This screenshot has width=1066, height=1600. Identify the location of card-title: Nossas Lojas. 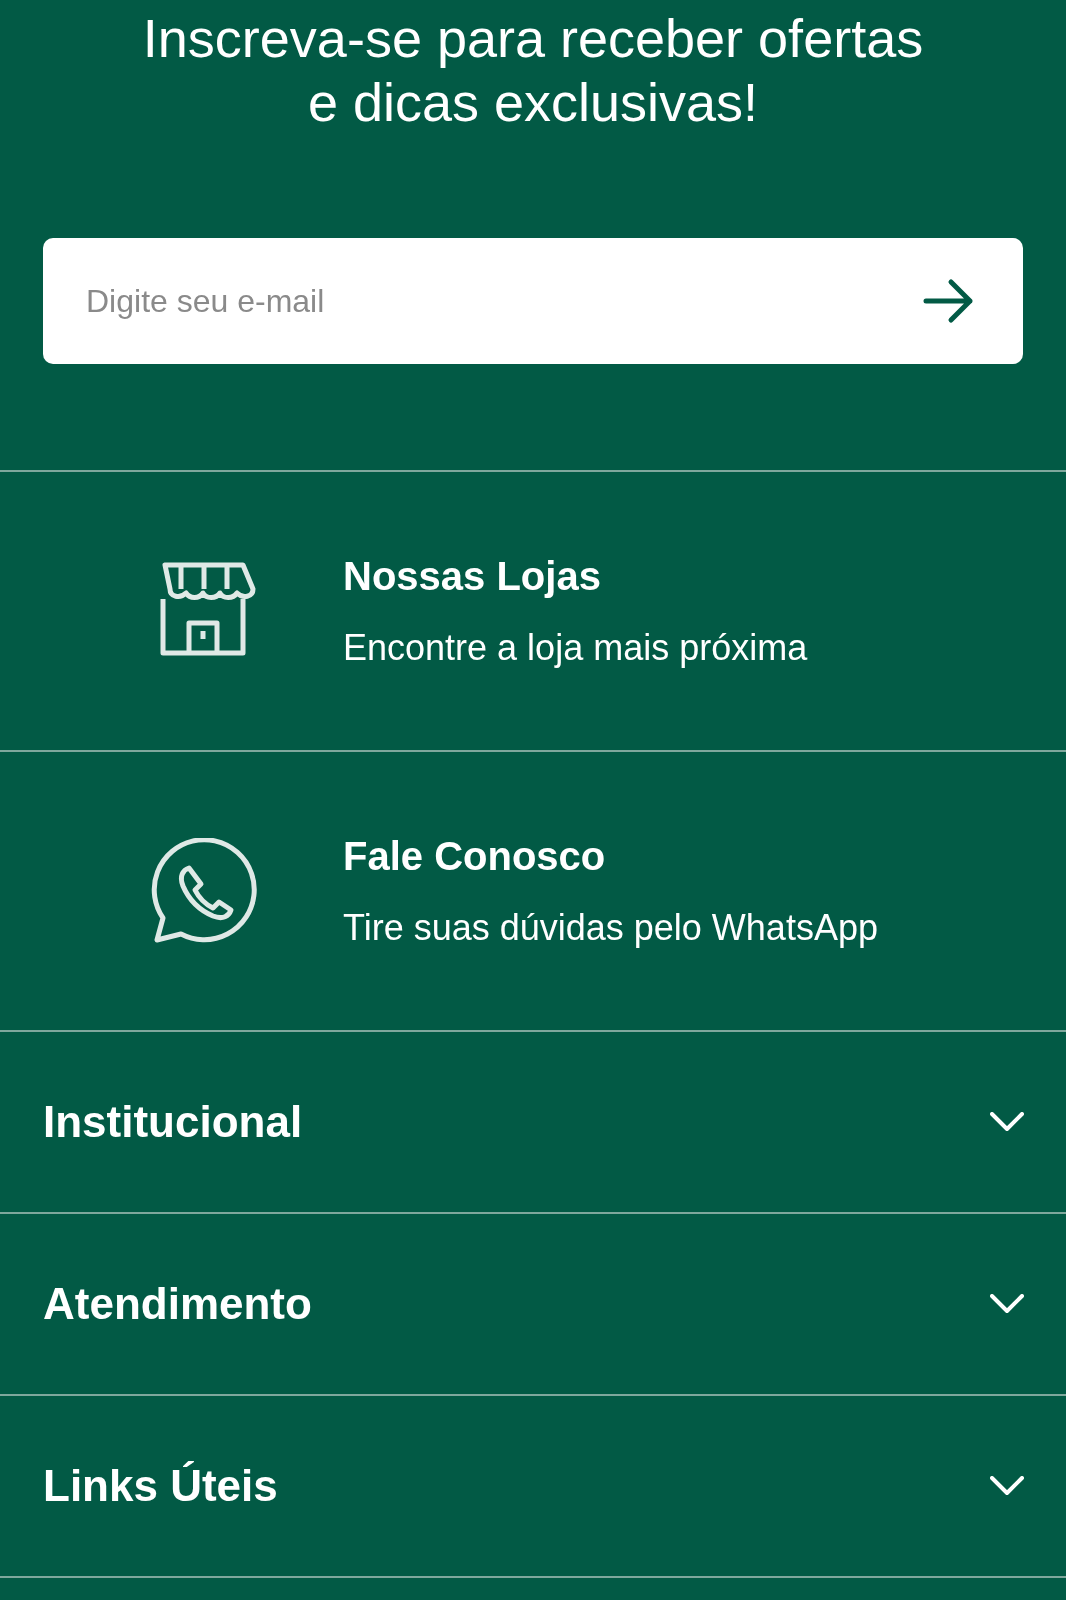
(575, 576).